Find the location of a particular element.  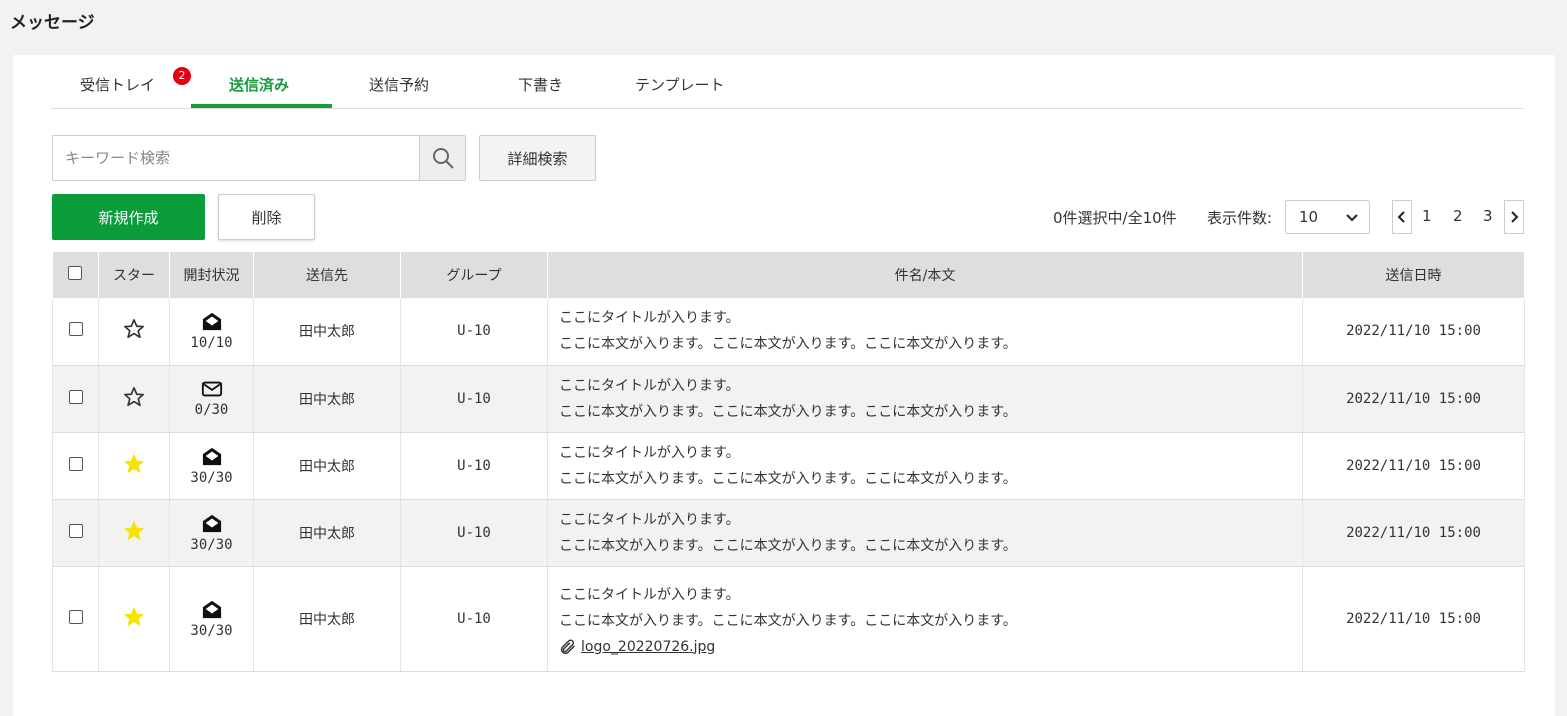

attachment-link: logo_20220726.jpg is located at coordinates (648, 647).